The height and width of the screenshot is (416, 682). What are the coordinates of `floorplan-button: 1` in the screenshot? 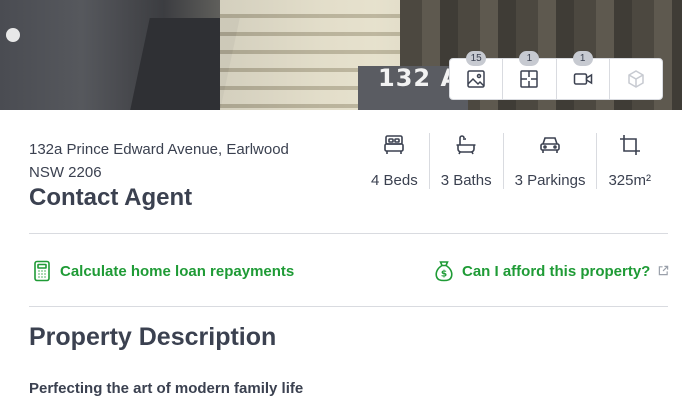 It's located at (530, 75).